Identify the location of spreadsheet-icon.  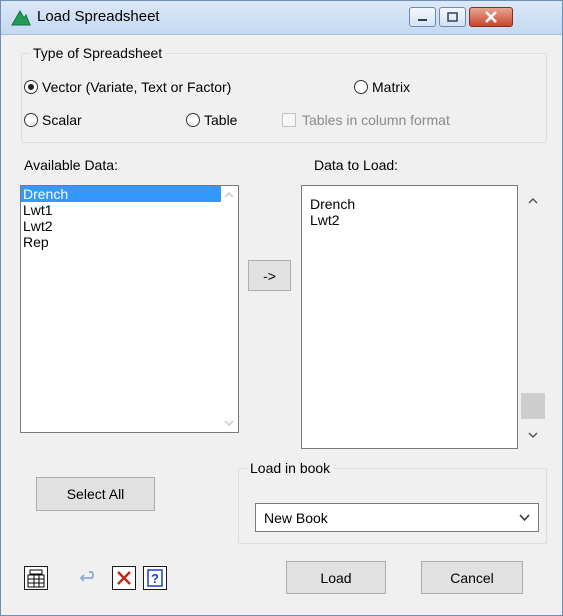
(36, 578).